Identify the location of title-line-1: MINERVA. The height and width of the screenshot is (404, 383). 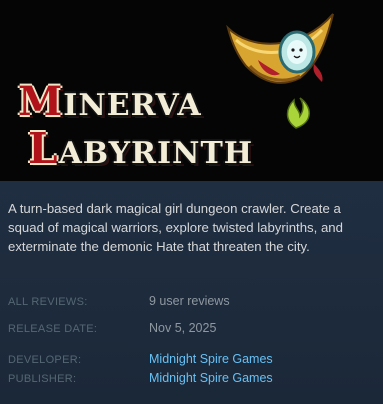
(110, 101).